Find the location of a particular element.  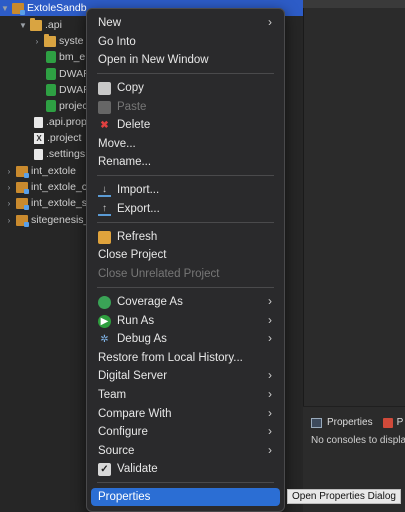

tree-item-label: .settings is located at coordinates (66, 154).